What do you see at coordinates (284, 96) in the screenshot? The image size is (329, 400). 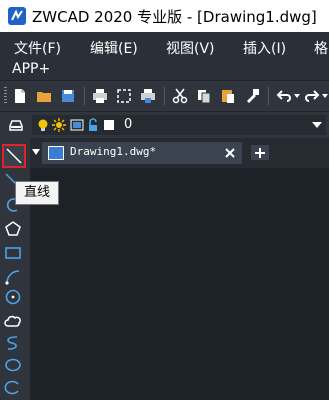 I see `undo-icon` at bounding box center [284, 96].